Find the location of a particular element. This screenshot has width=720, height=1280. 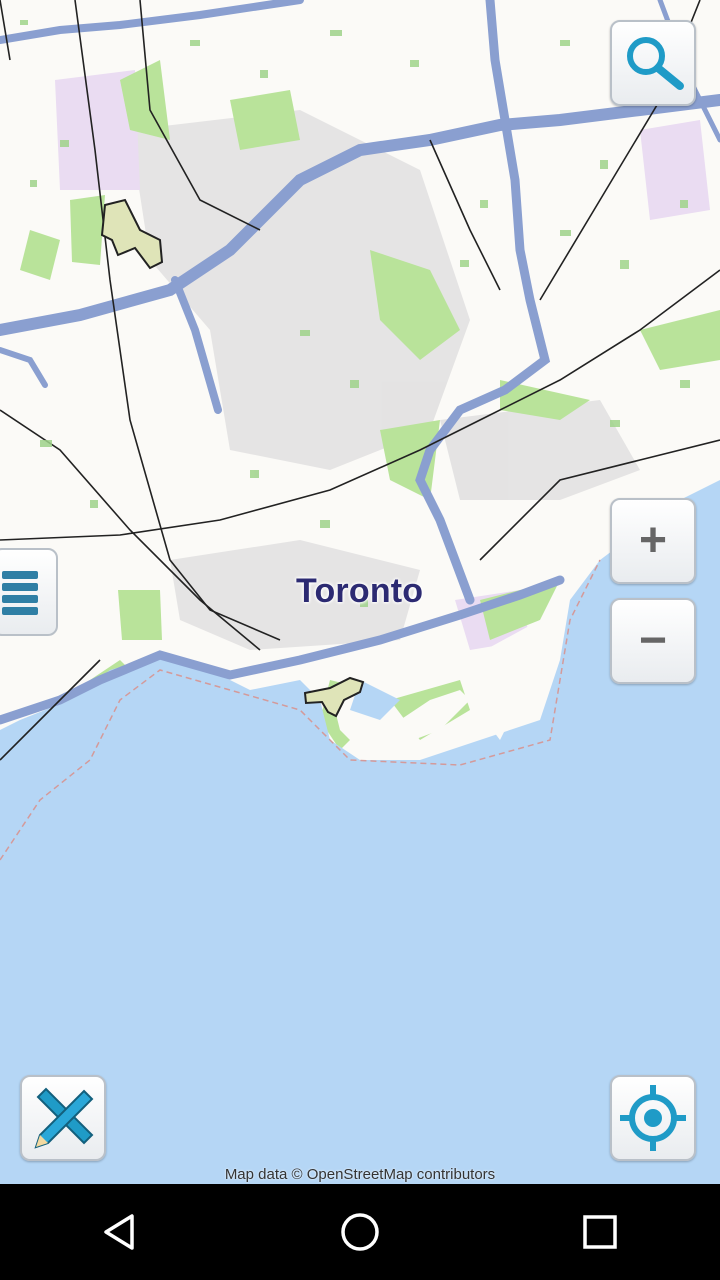

home-button is located at coordinates (360, 1232).